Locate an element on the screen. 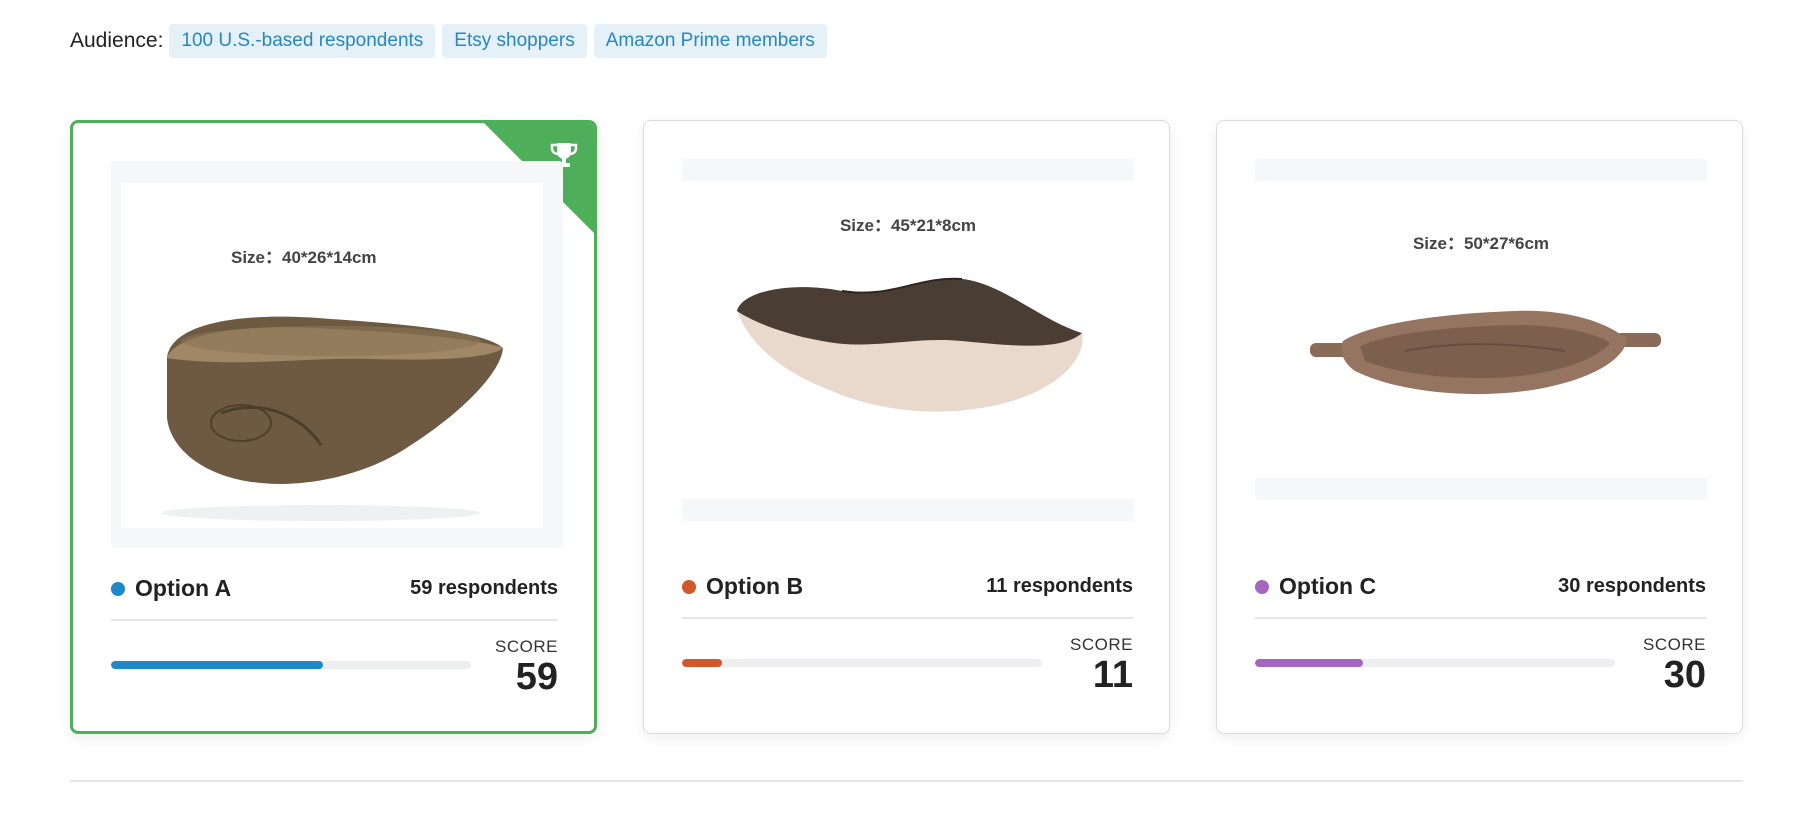  audience-chip-us-respondents: 100 U.S.-based respondents is located at coordinates (302, 41).